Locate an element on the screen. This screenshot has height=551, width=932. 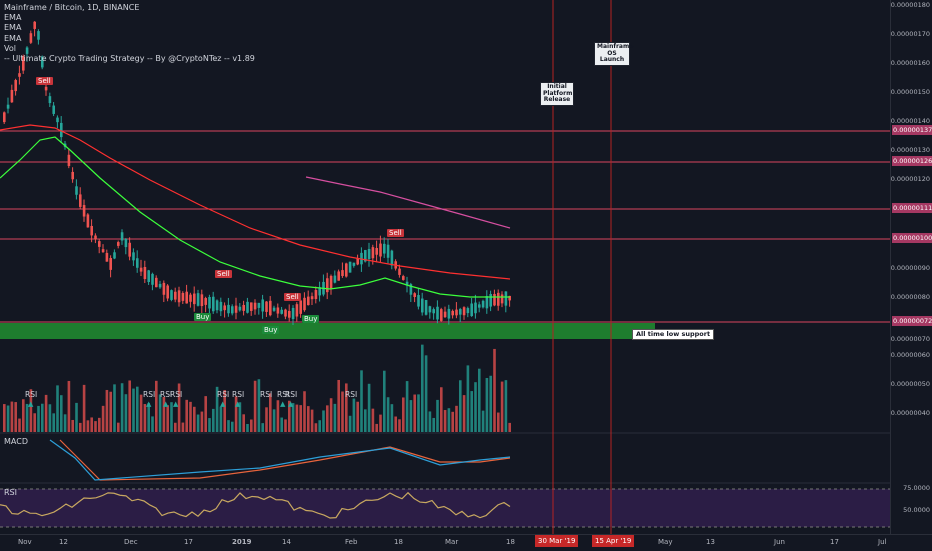
time-label: 2019 is located at coordinates (242, 542).